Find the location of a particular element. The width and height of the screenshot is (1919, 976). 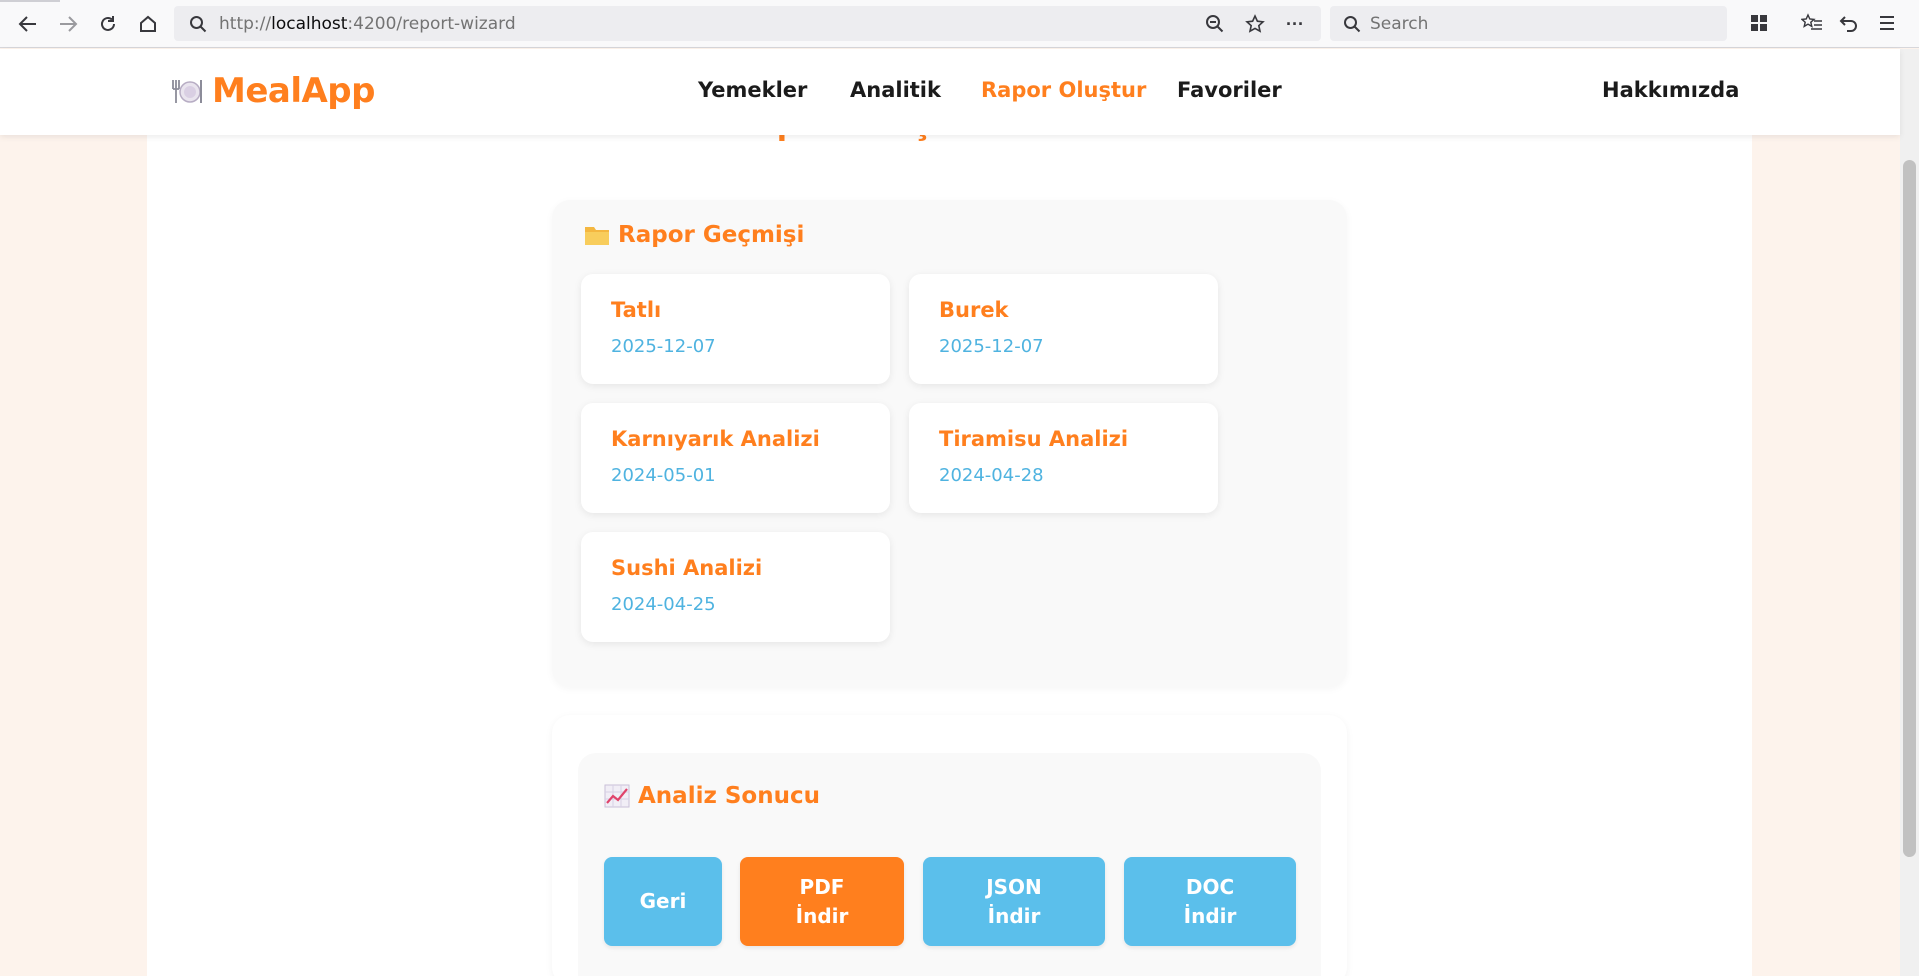

scrollbar-thumb is located at coordinates (1909, 508).